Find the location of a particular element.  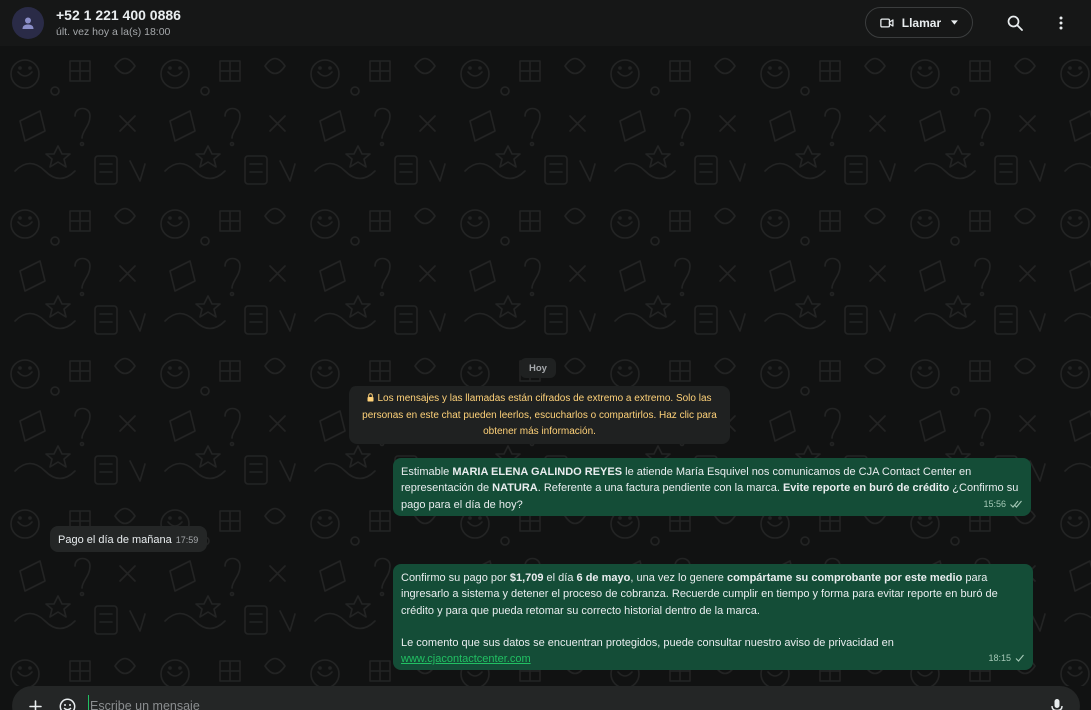

text-bold-segment: MARIA ELENA GALINDO REYES is located at coordinates (537, 472).